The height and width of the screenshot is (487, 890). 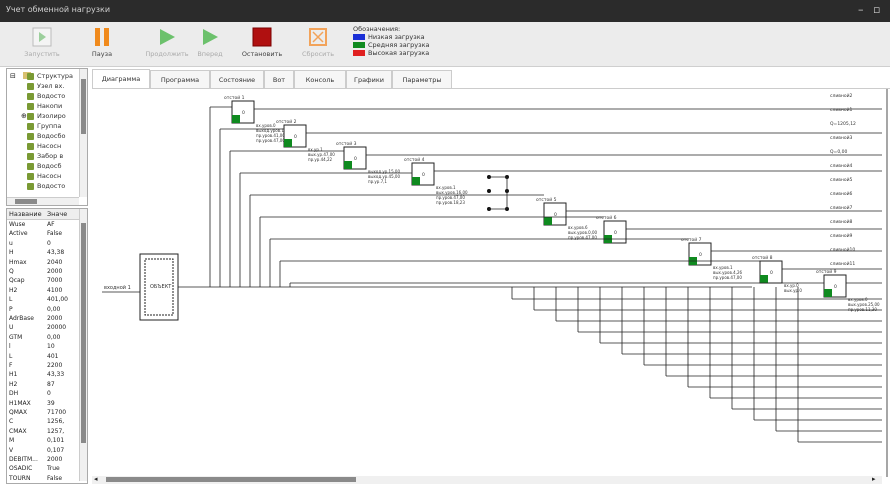 I want to click on tab-program: Программа, so click(x=180, y=79).